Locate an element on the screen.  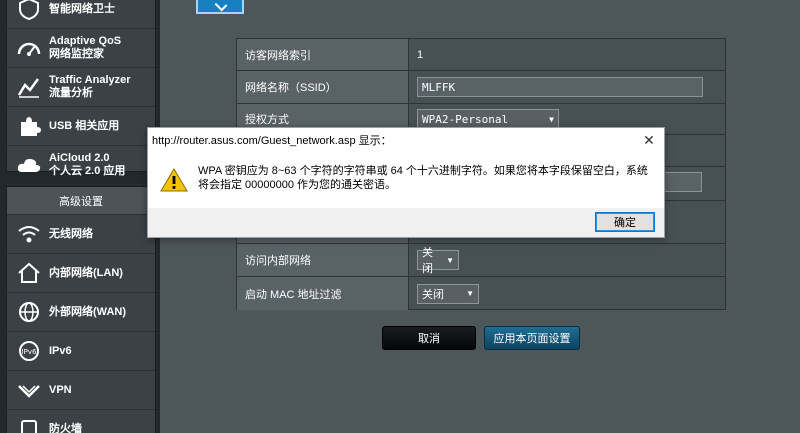
sidebar-item-label: 外部网络(WAN) is located at coordinates (87, 311).